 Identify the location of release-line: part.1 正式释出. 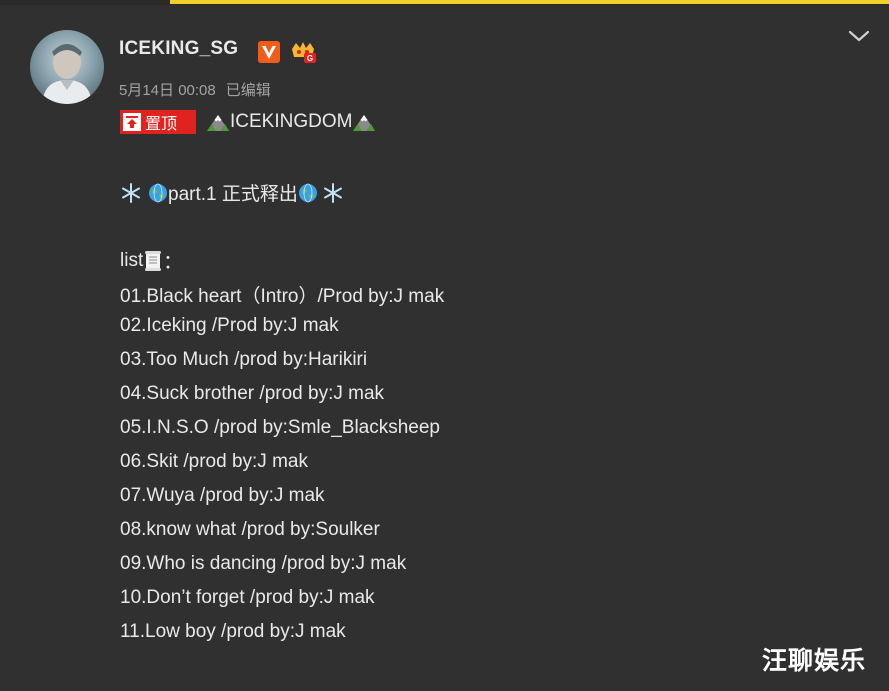
(232, 192).